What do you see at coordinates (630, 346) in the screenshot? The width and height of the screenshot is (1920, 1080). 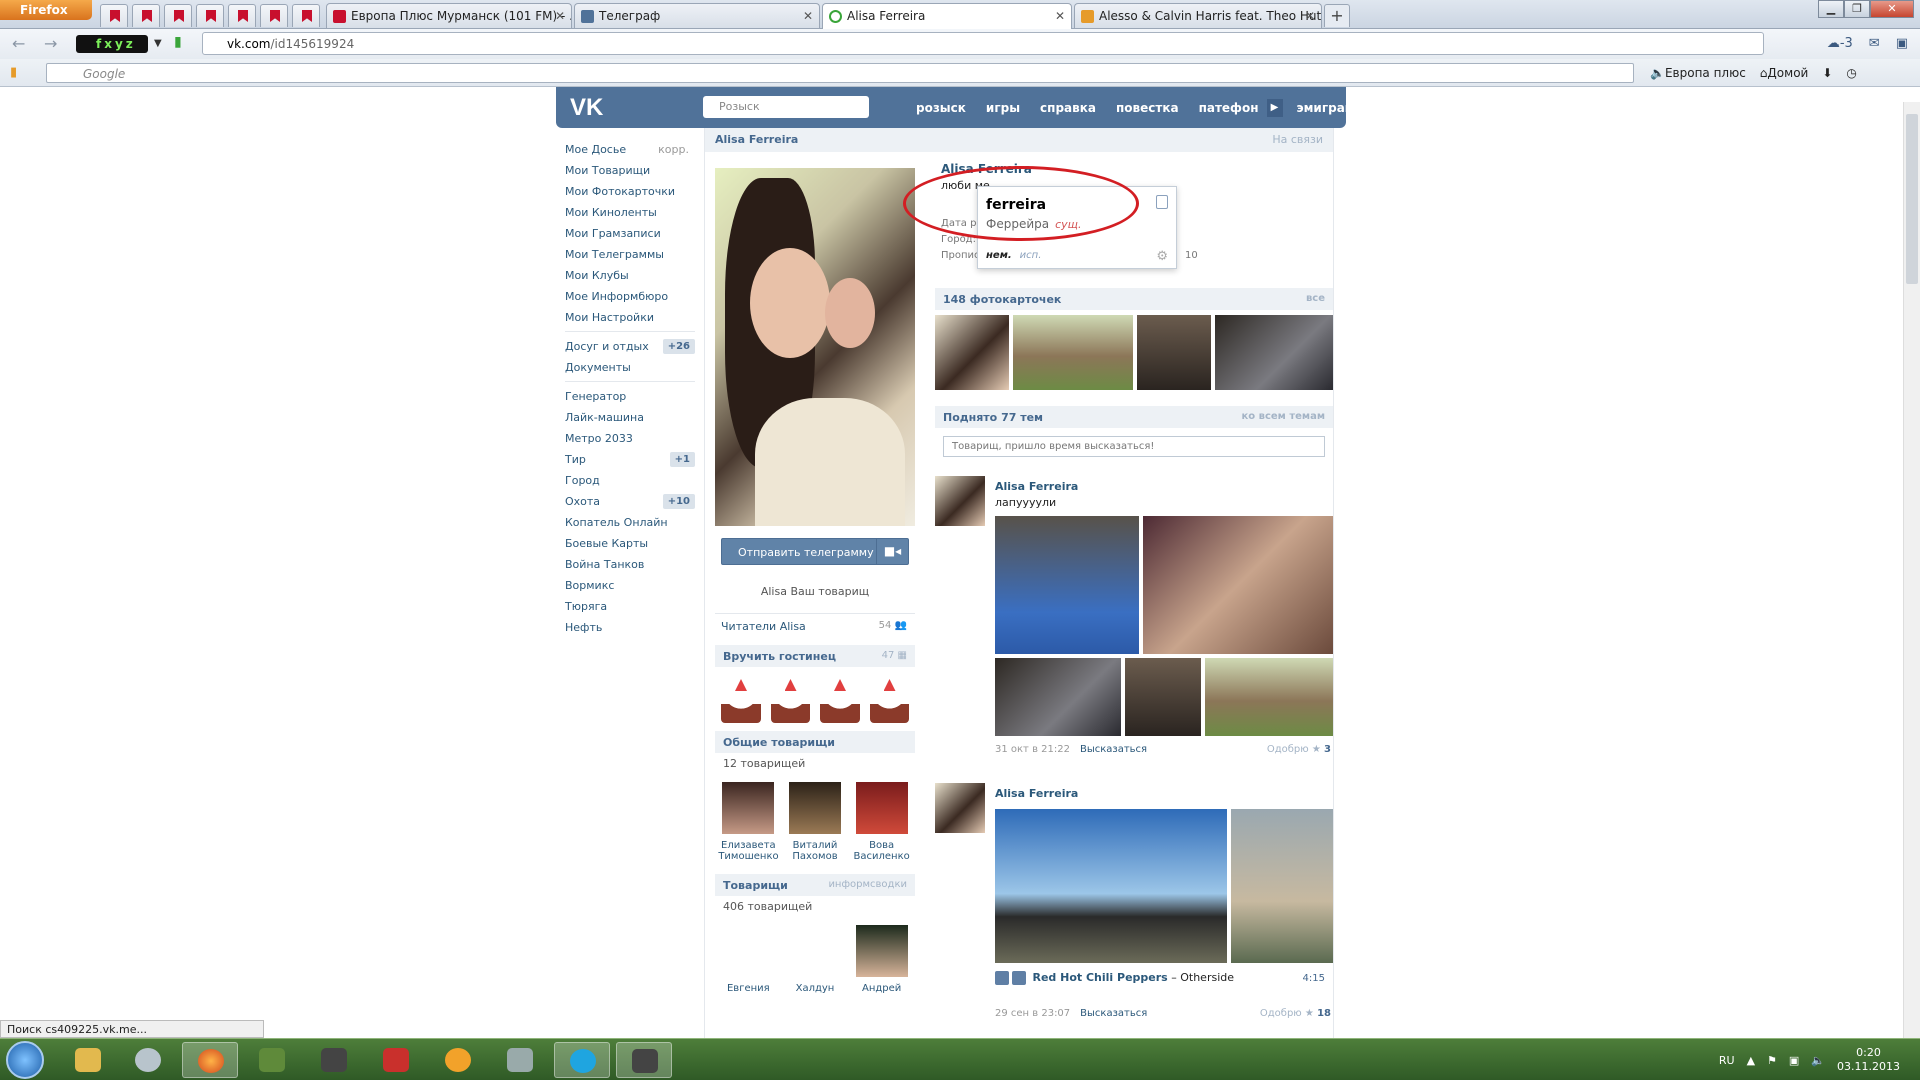 I see `menu-leisure: Досуг и отдых +26` at bounding box center [630, 346].